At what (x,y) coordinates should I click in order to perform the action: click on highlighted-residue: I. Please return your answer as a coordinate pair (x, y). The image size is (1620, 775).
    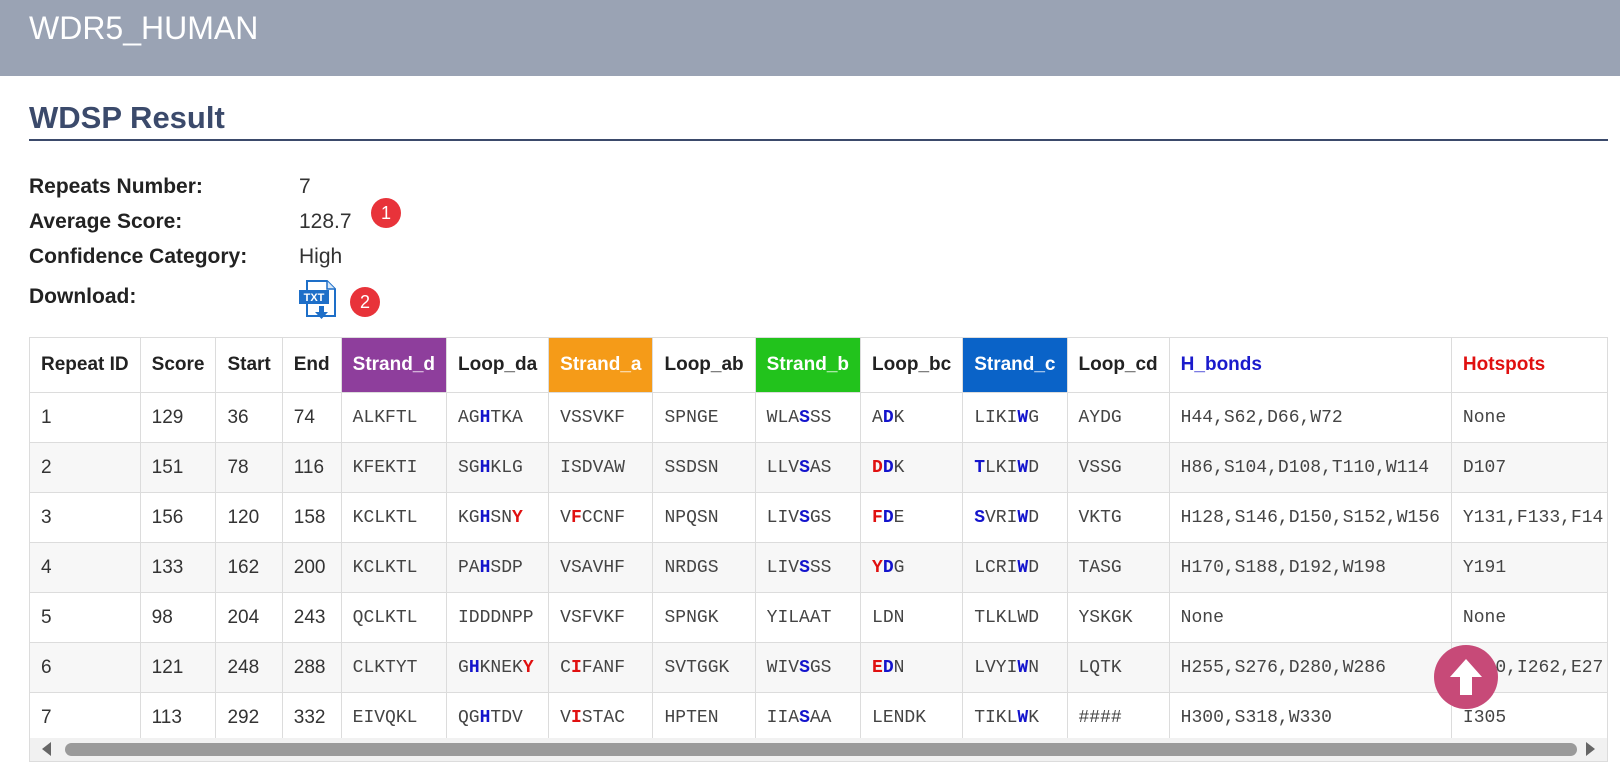
    Looking at the image, I should click on (576, 667).